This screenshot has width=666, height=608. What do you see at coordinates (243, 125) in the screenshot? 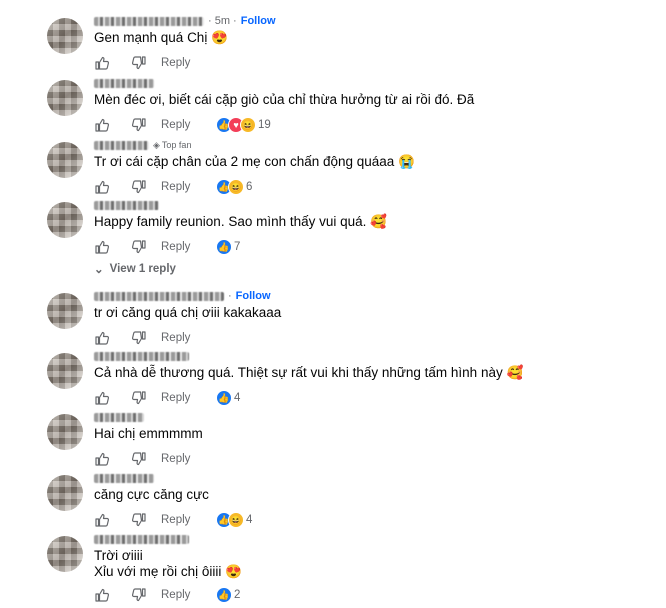
I see `reaction-summary: 👍 ♥ 😆 19` at bounding box center [243, 125].